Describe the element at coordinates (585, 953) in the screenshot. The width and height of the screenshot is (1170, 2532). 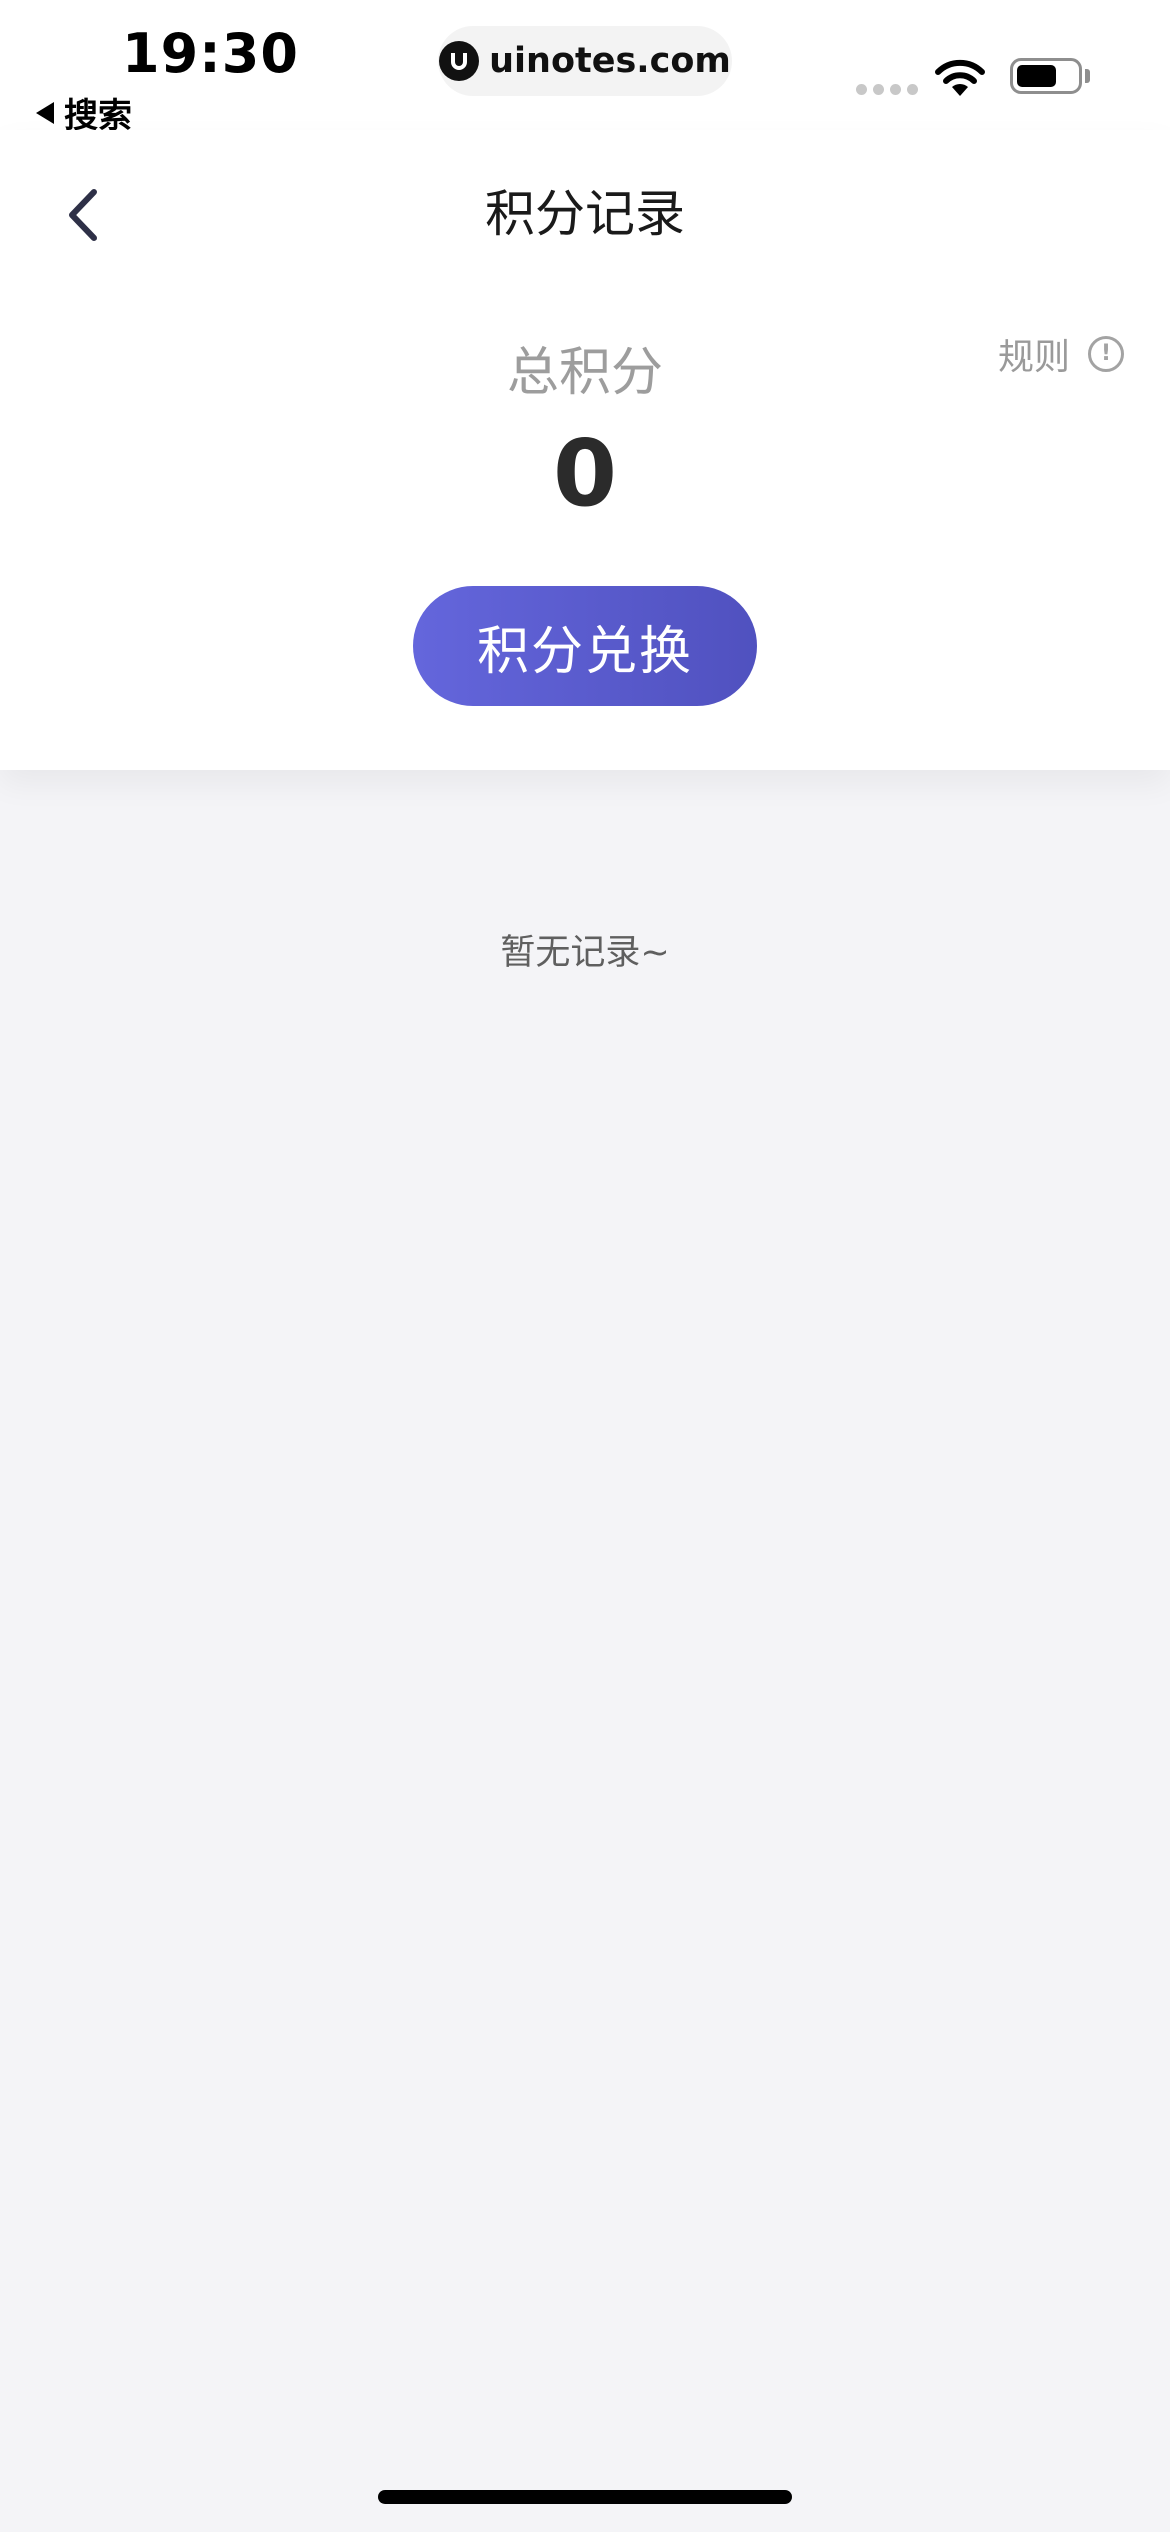
I see `empty-records-message: 暂无记录~` at that location.